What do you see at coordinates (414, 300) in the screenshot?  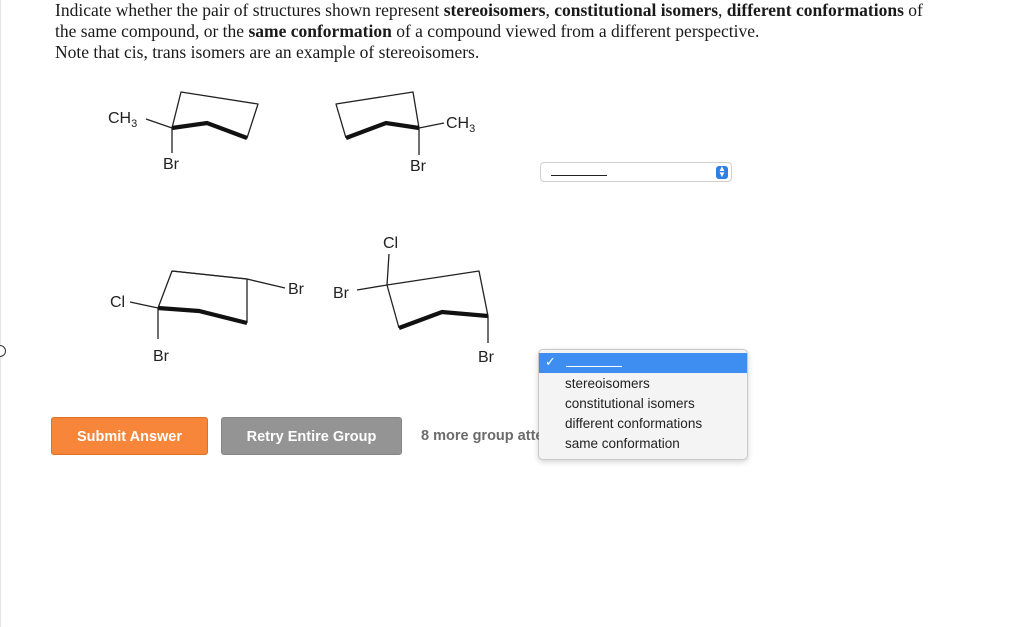 I see `chair-2-right: Cl Br Br` at bounding box center [414, 300].